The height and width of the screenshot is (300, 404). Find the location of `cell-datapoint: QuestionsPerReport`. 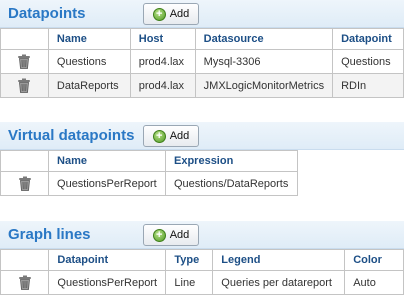

cell-datapoint: QuestionsPerReport is located at coordinates (107, 282).